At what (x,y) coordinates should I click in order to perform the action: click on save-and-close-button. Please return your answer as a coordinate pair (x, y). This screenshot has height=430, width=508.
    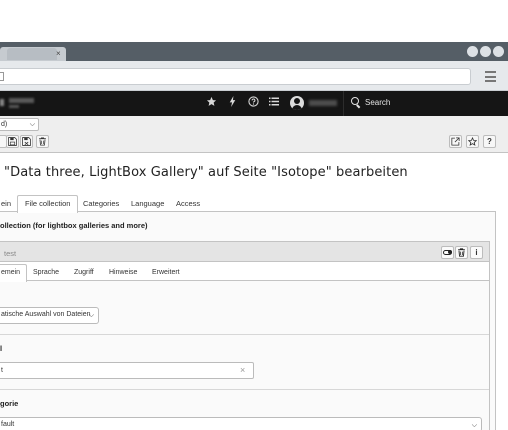
    Looking at the image, I should click on (26, 141).